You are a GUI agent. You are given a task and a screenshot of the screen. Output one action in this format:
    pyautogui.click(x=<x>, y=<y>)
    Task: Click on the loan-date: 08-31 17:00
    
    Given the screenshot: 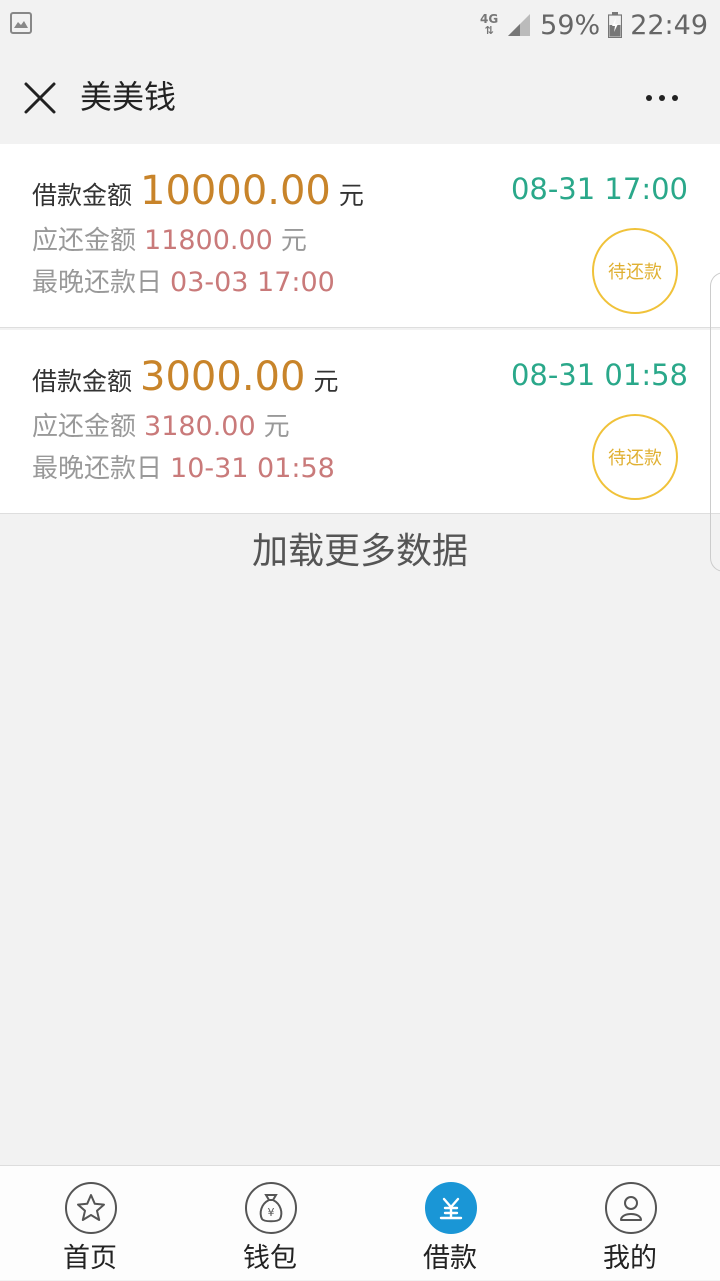 What is the action you would take?
    pyautogui.click(x=599, y=189)
    